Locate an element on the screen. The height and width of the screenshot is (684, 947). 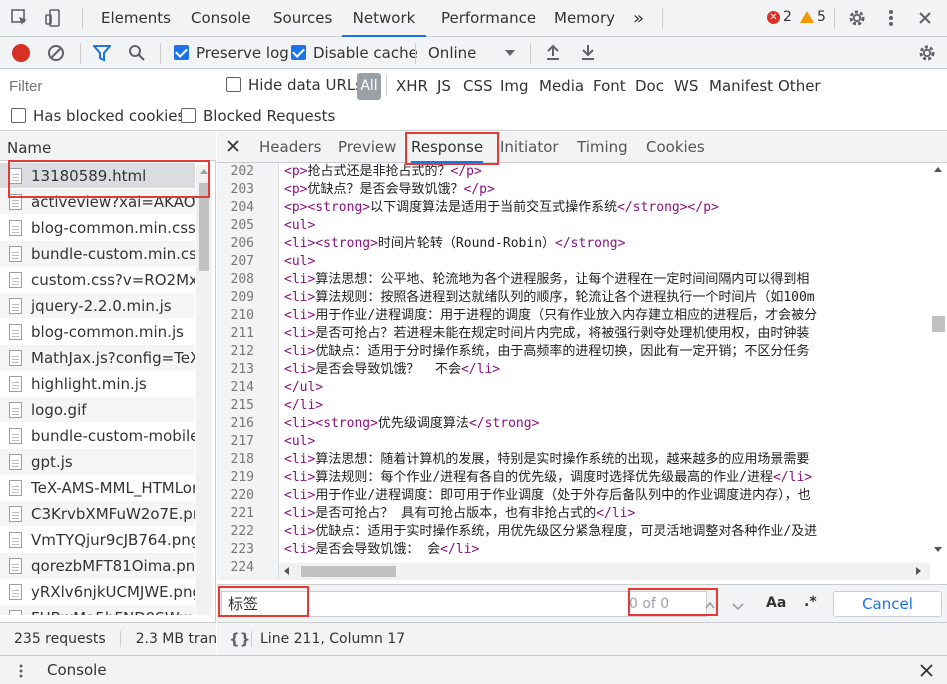
line-number: 207 is located at coordinates (242, 261).